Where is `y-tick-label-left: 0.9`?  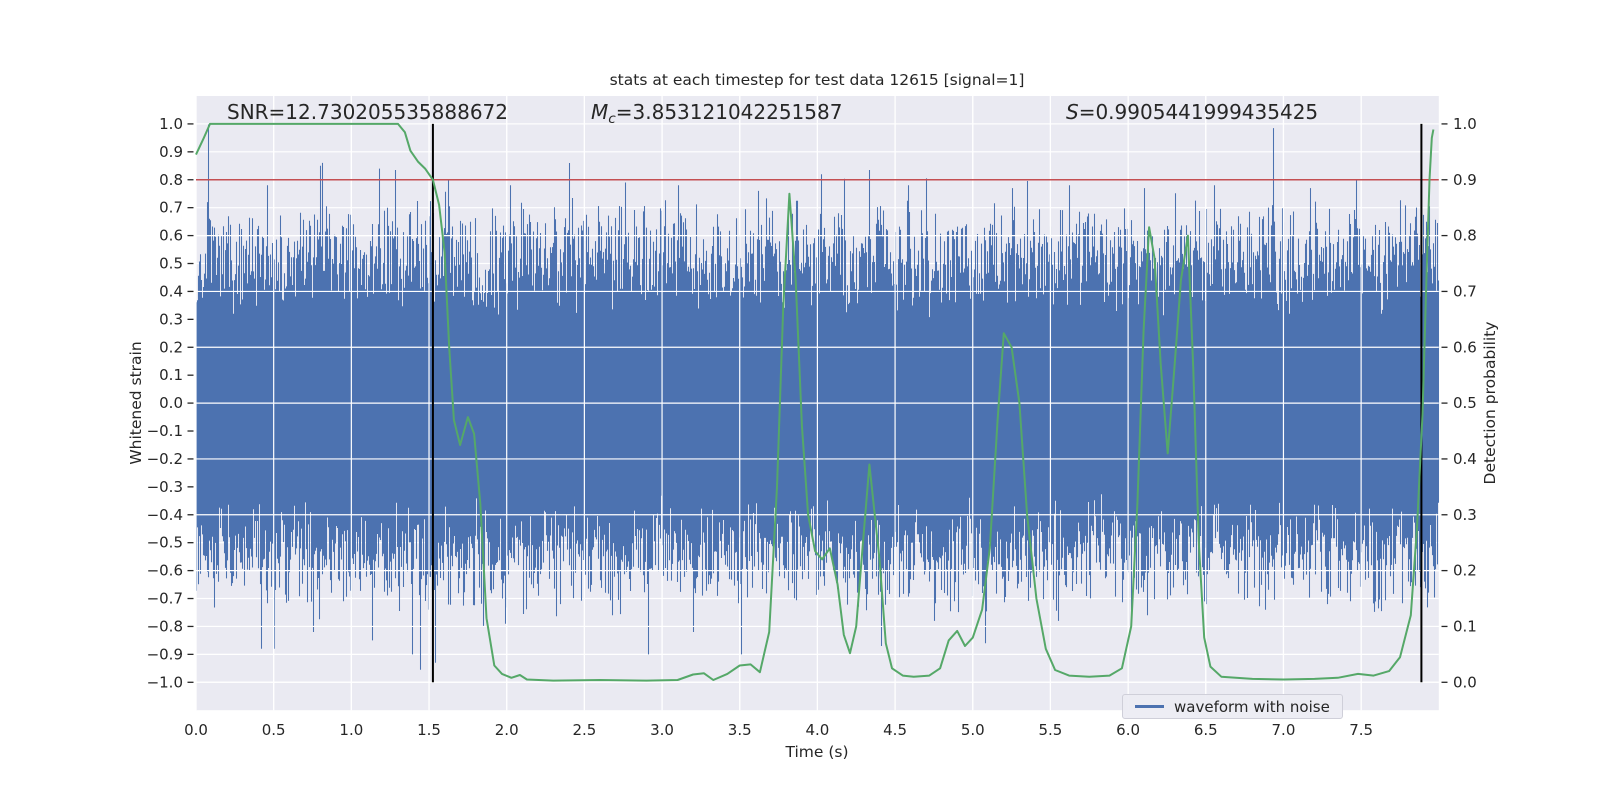 y-tick-label-left: 0.9 is located at coordinates (171, 152).